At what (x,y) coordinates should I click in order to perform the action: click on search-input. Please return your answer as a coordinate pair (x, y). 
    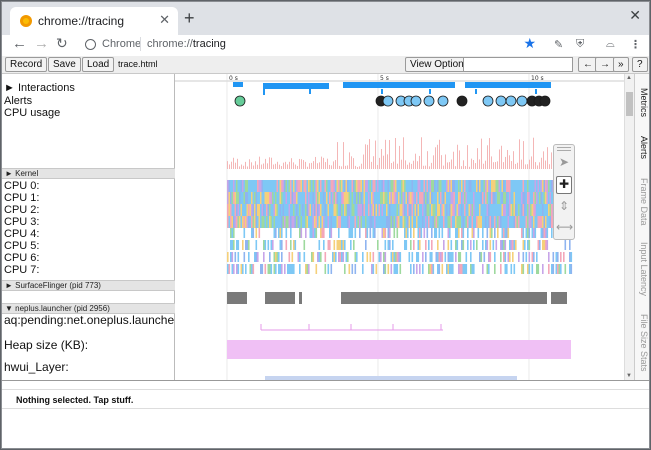
    Looking at the image, I should click on (518, 64).